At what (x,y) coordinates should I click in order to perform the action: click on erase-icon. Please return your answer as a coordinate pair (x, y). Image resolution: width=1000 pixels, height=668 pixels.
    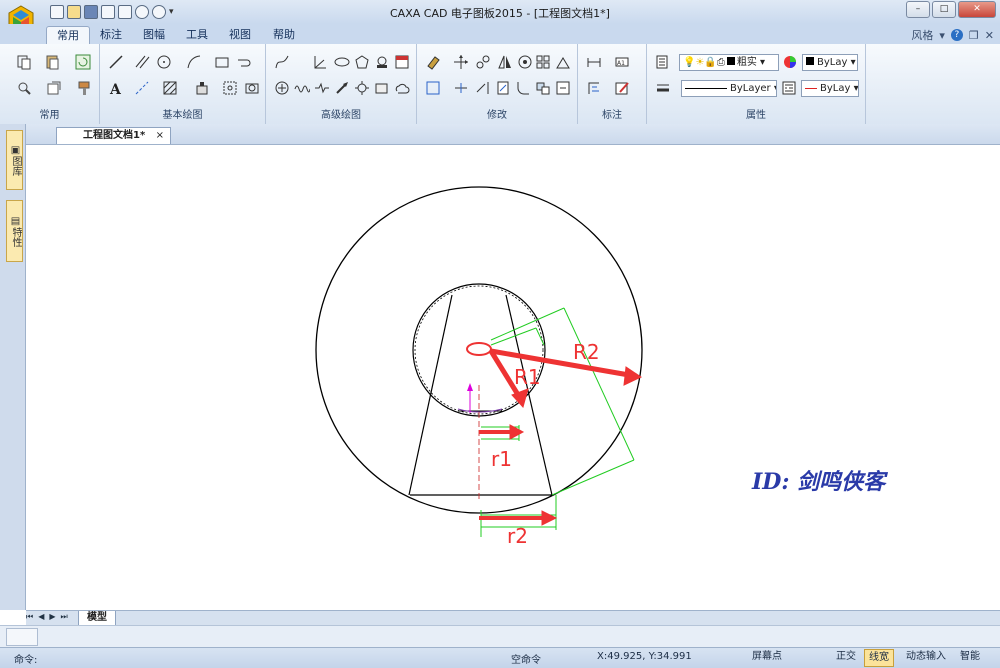
    Looking at the image, I should click on (433, 62).